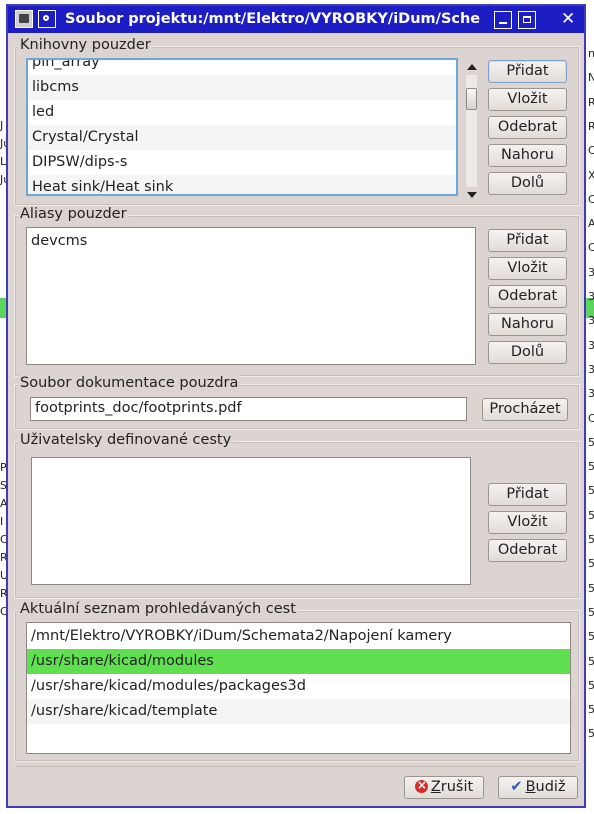  Describe the element at coordinates (2, 125) in the screenshot. I see `background-char: J` at that location.